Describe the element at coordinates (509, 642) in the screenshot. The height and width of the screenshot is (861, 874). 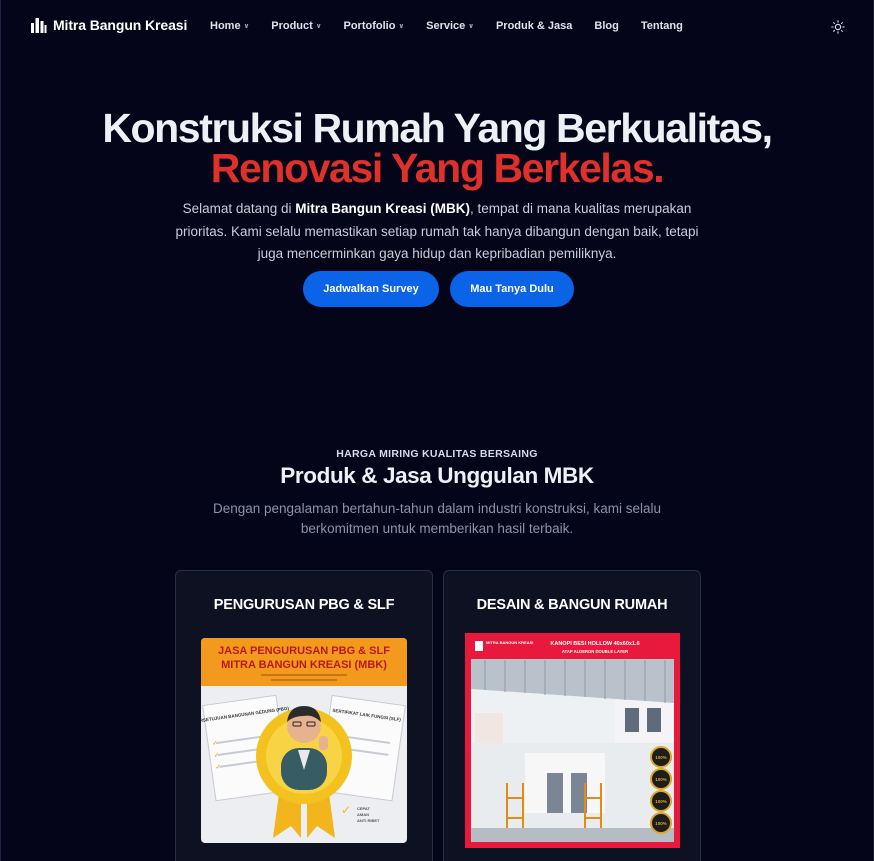
I see `promo-logo-text: MITRA BANGUN KREASI` at that location.